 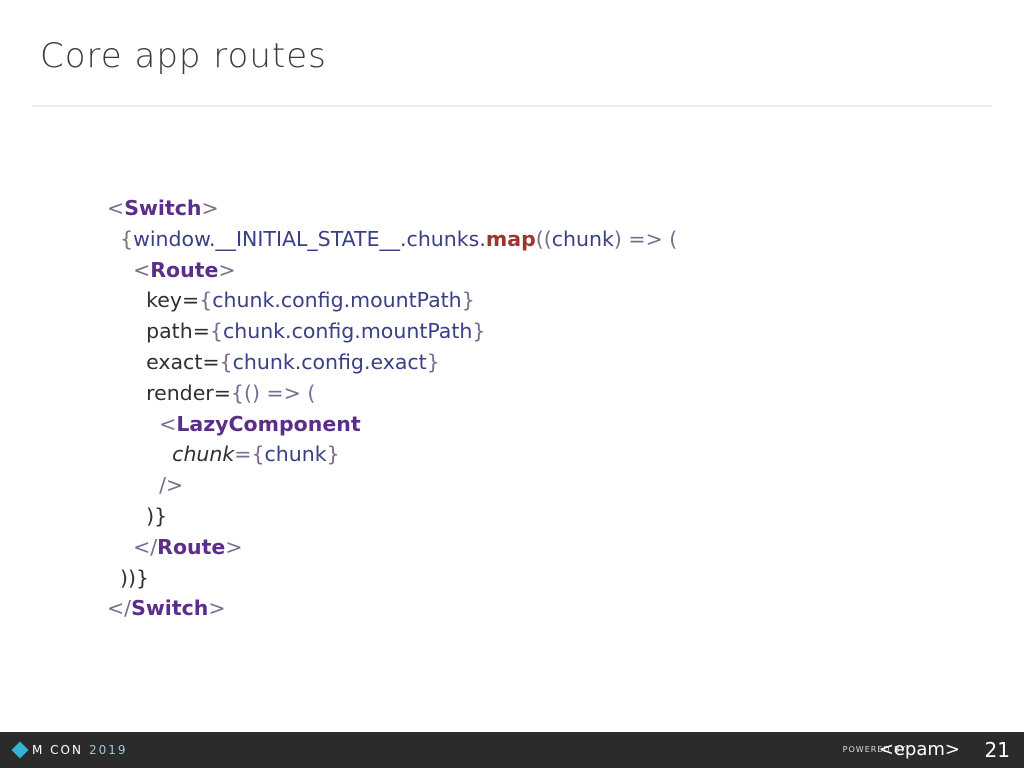 What do you see at coordinates (158, 331) in the screenshot?
I see `code-token: path=` at bounding box center [158, 331].